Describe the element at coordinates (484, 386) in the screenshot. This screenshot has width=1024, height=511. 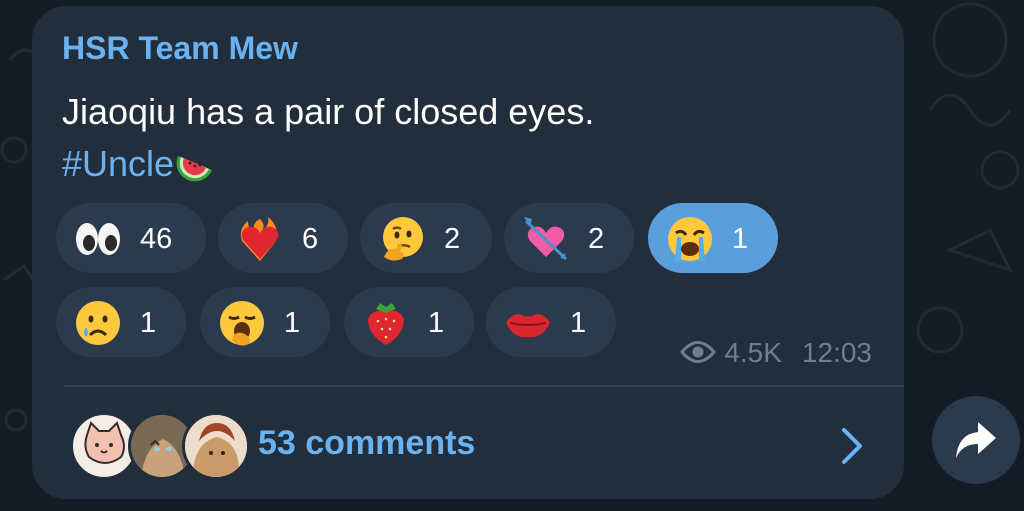
I see `divider` at that location.